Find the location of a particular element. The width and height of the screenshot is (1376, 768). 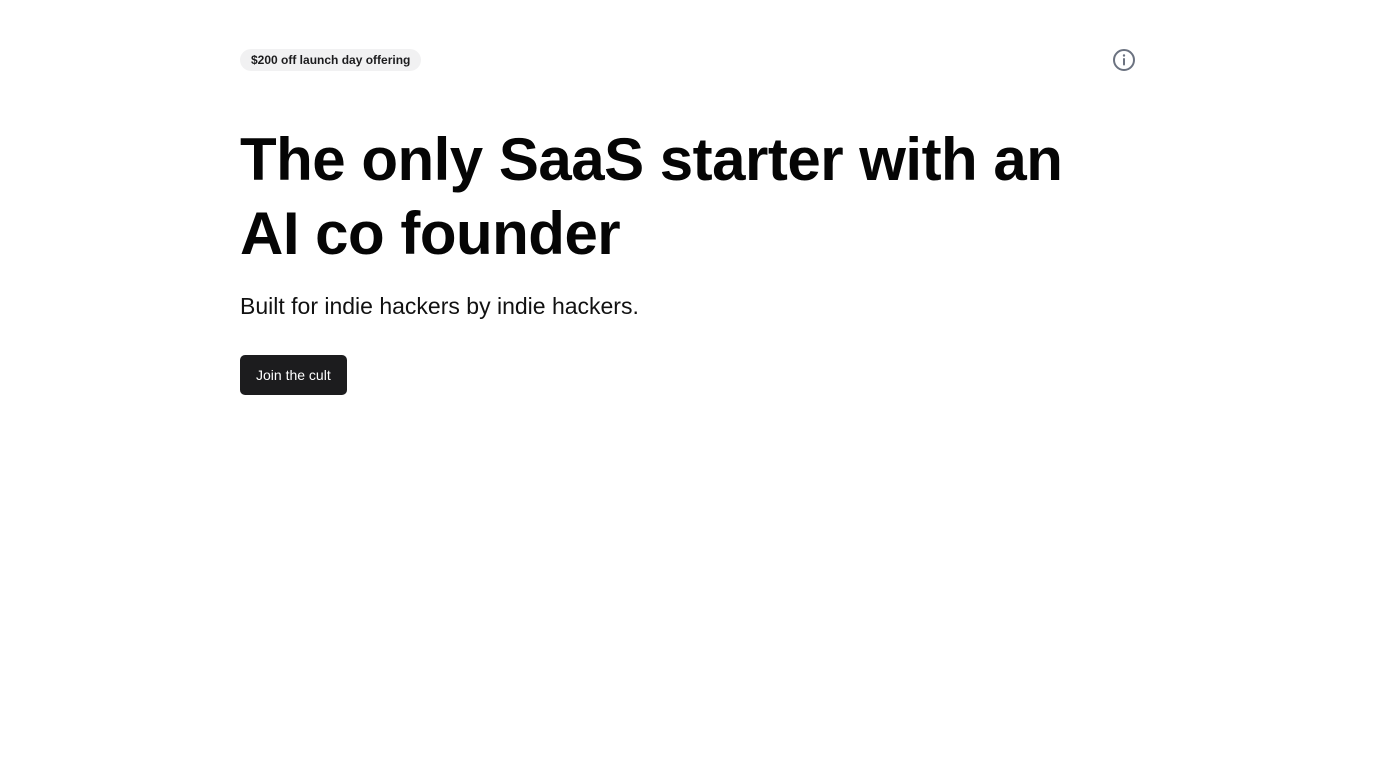

promo-badge: $200 off launch day offering is located at coordinates (331, 60).